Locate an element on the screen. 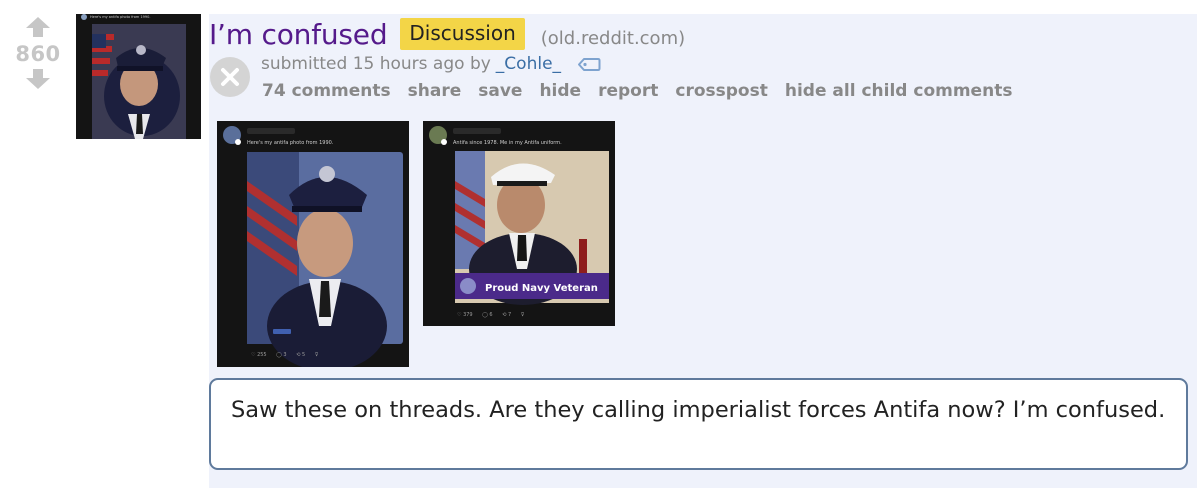 This screenshot has width=1199, height=494. crosspost-button: crosspost is located at coordinates (721, 91).